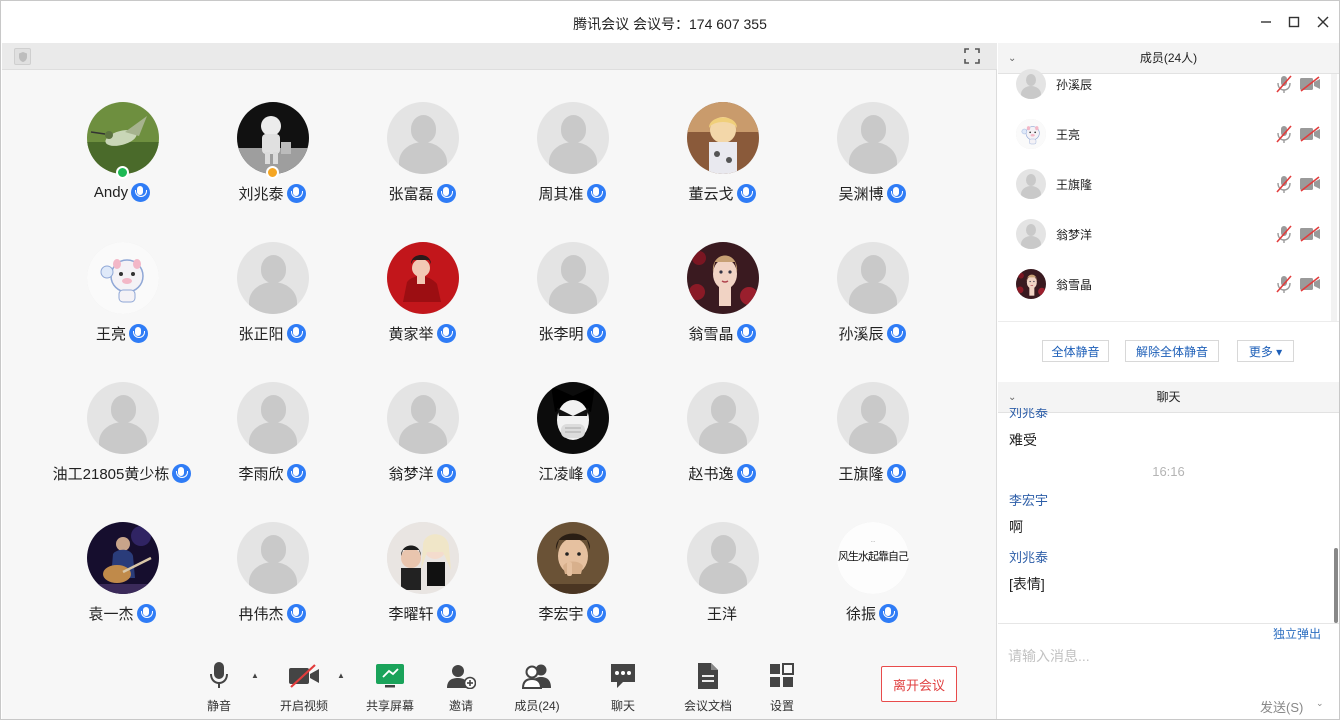  Describe the element at coordinates (1163, 234) in the screenshot. I see `member-row: 翁梦洋` at that location.